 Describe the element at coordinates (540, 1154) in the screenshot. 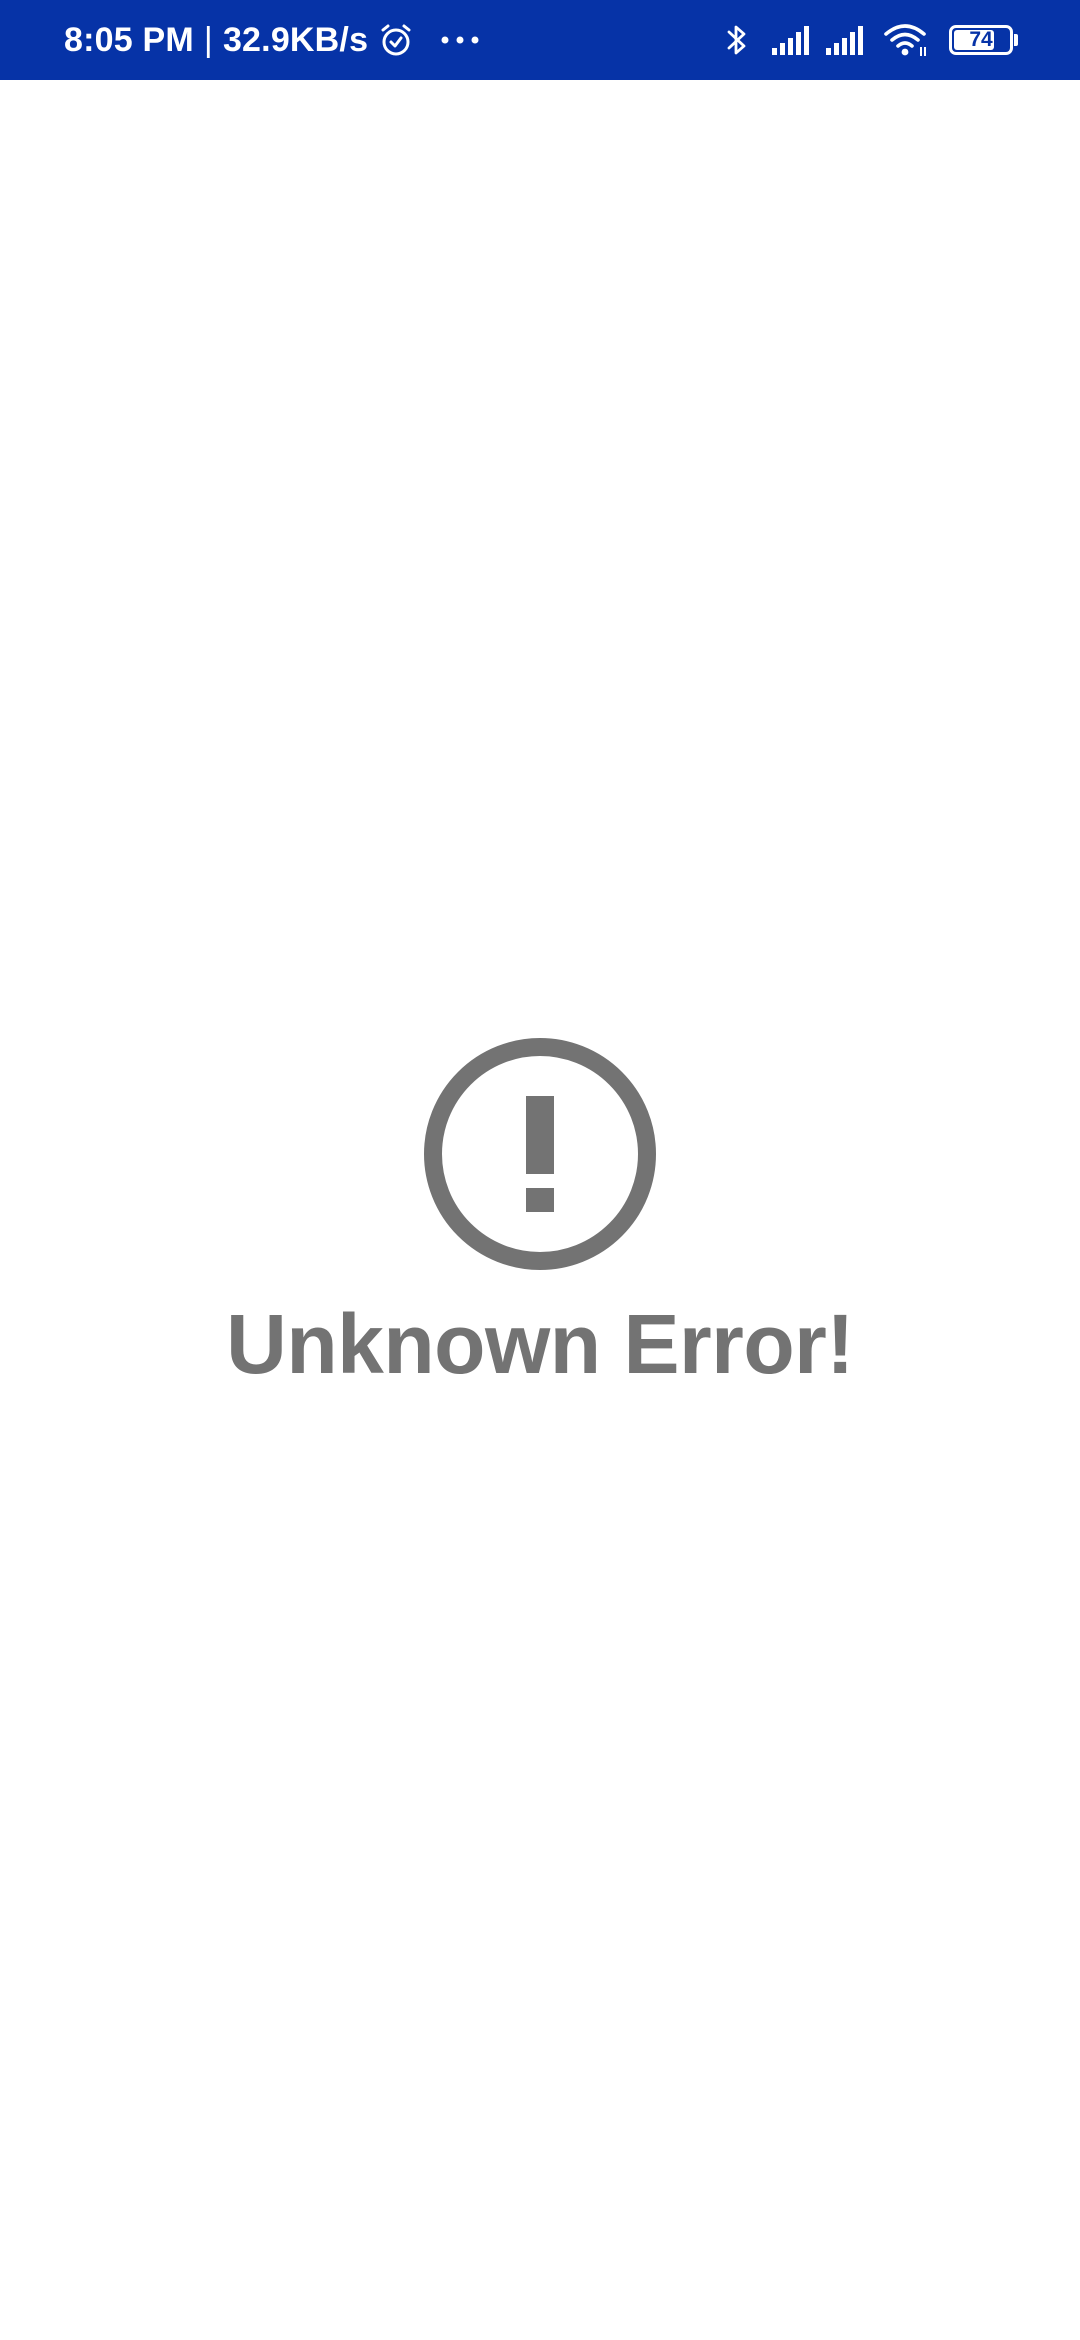

I see `exclamation-circle-icon` at that location.